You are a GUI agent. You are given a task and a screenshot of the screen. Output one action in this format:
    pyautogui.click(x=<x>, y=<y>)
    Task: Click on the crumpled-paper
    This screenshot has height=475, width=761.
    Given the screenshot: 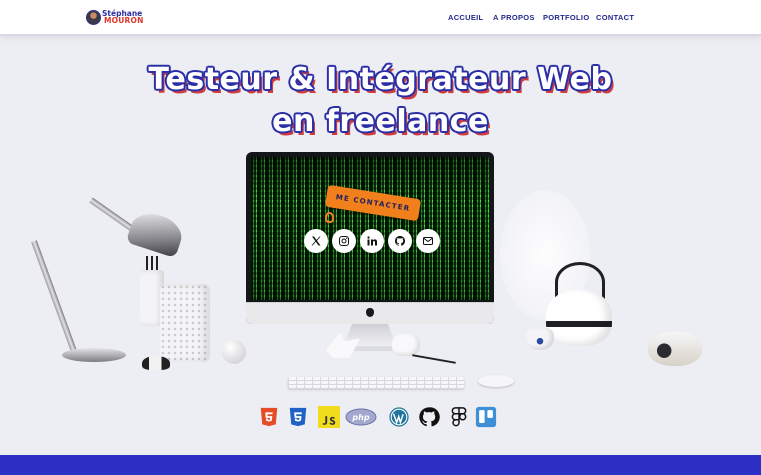 What is the action you would take?
    pyautogui.click(x=406, y=345)
    